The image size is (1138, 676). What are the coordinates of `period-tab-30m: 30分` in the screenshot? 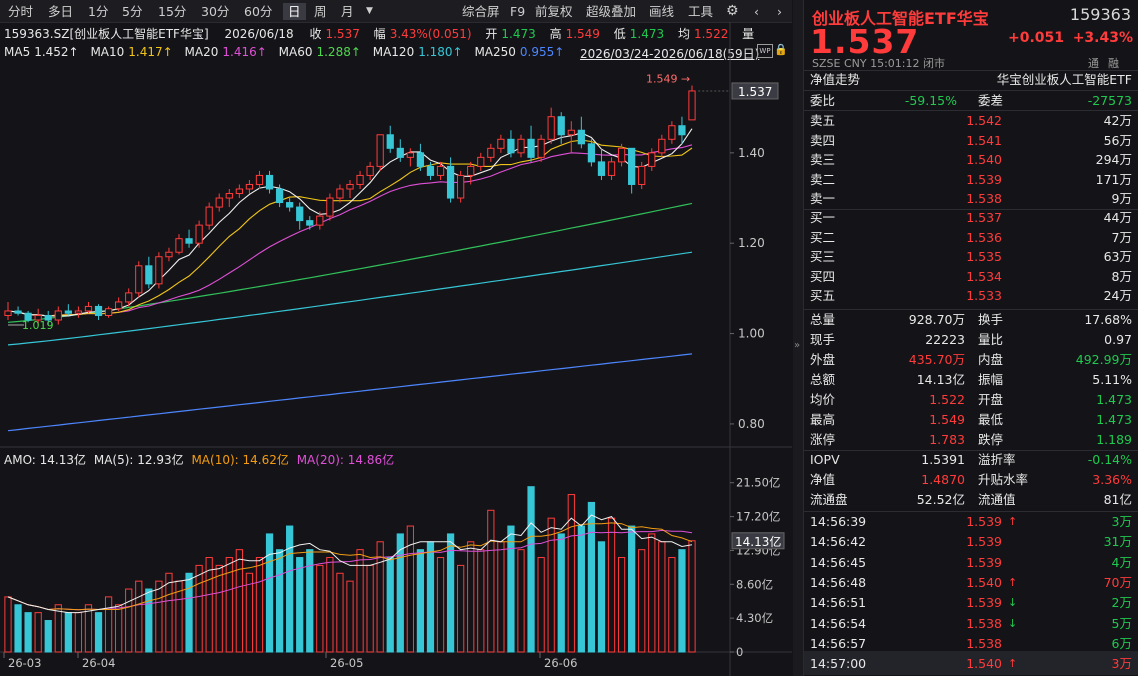 It's located at (215, 11).